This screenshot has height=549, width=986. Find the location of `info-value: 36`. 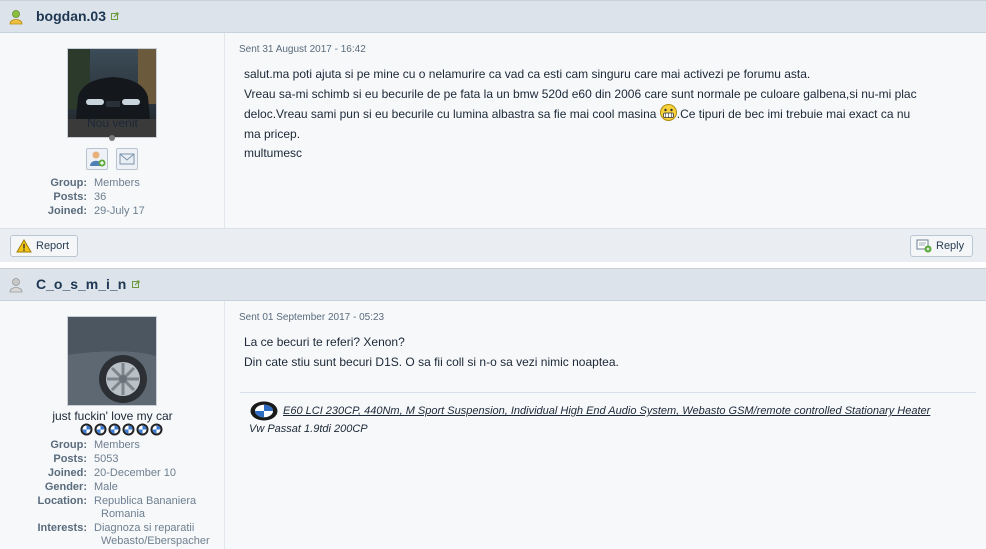

info-value: 36 is located at coordinates (100, 197).